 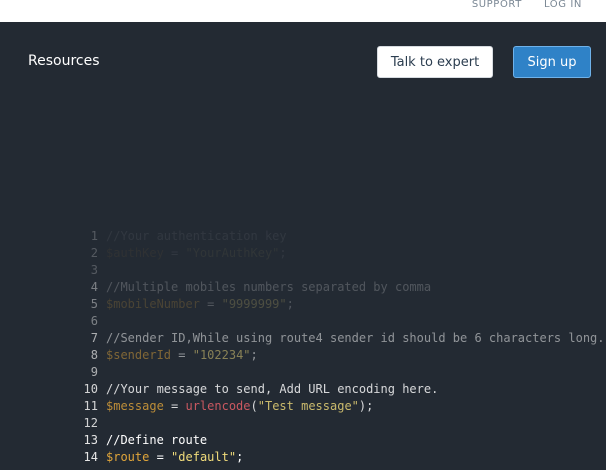 I want to click on line-text: $authKey = "YourAuthKey";, so click(x=196, y=253).